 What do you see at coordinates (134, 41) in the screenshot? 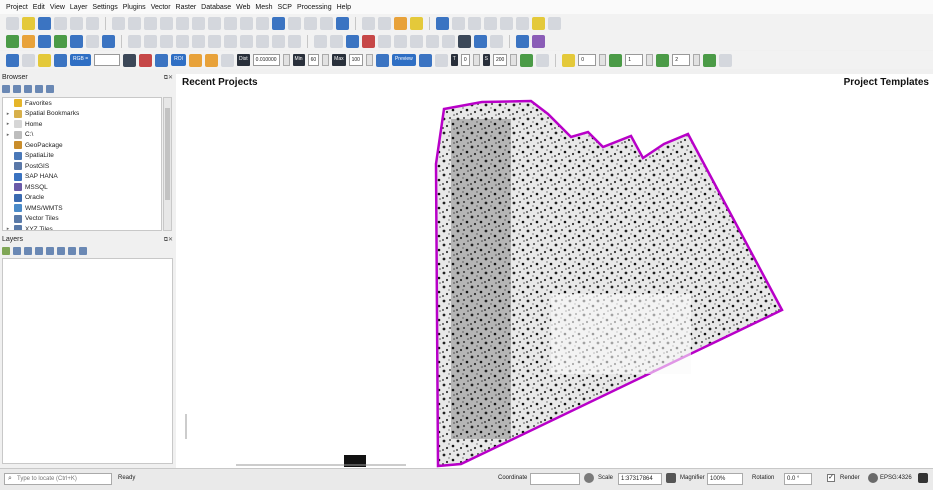
I see `current-edits-icon` at bounding box center [134, 41].